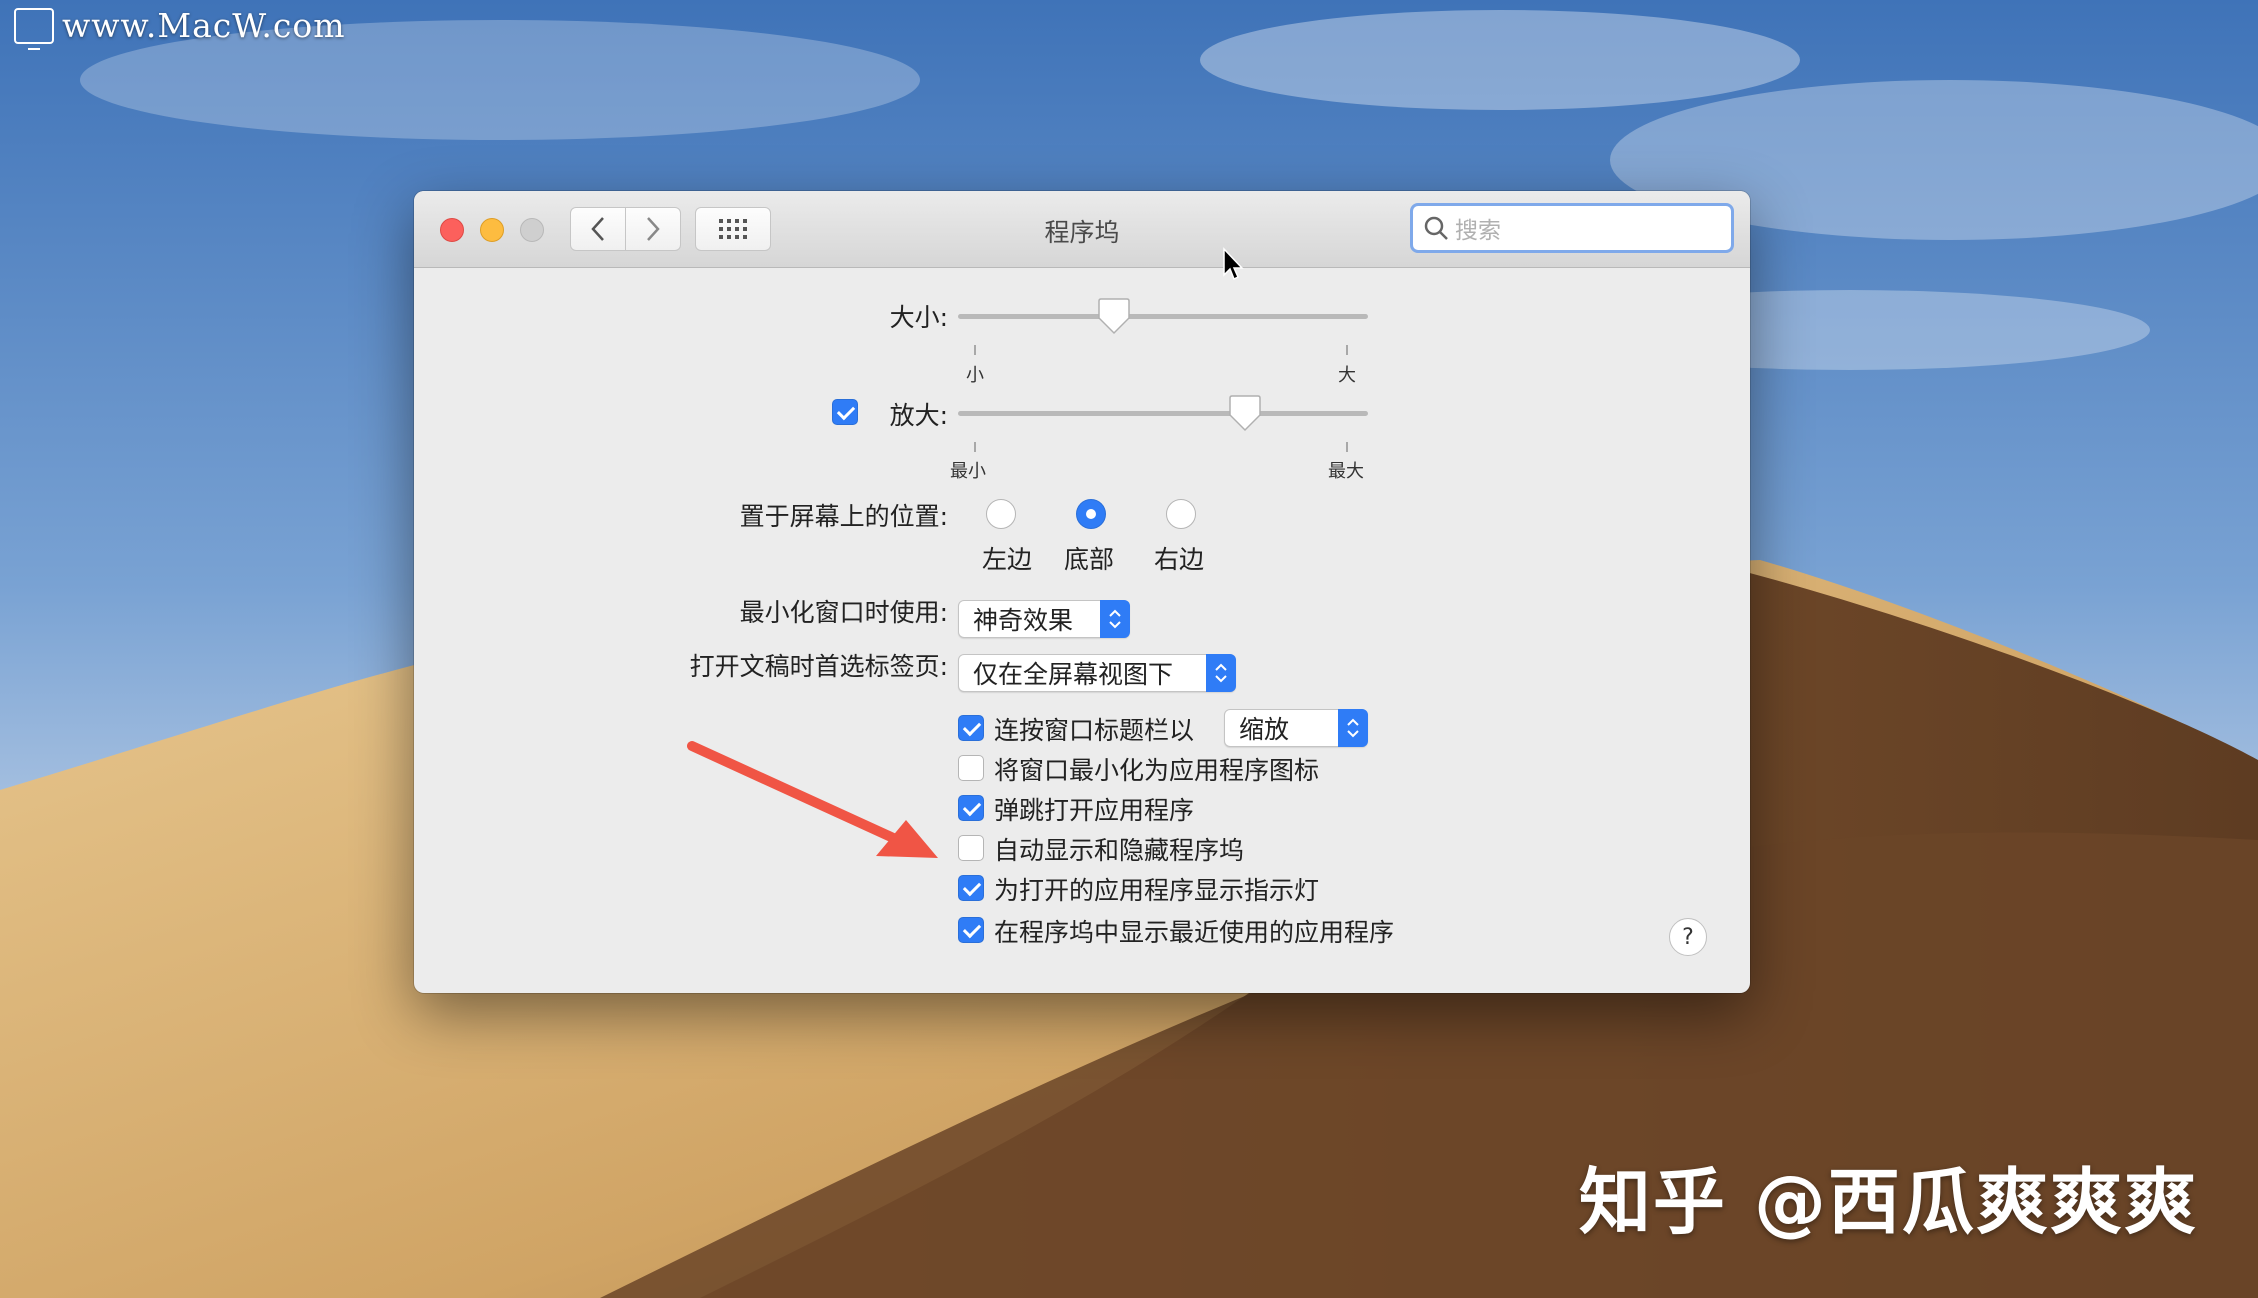 This screenshot has width=2258, height=1298. I want to click on minimize-effect-label: 最小化窗口时使用:, so click(843, 612).